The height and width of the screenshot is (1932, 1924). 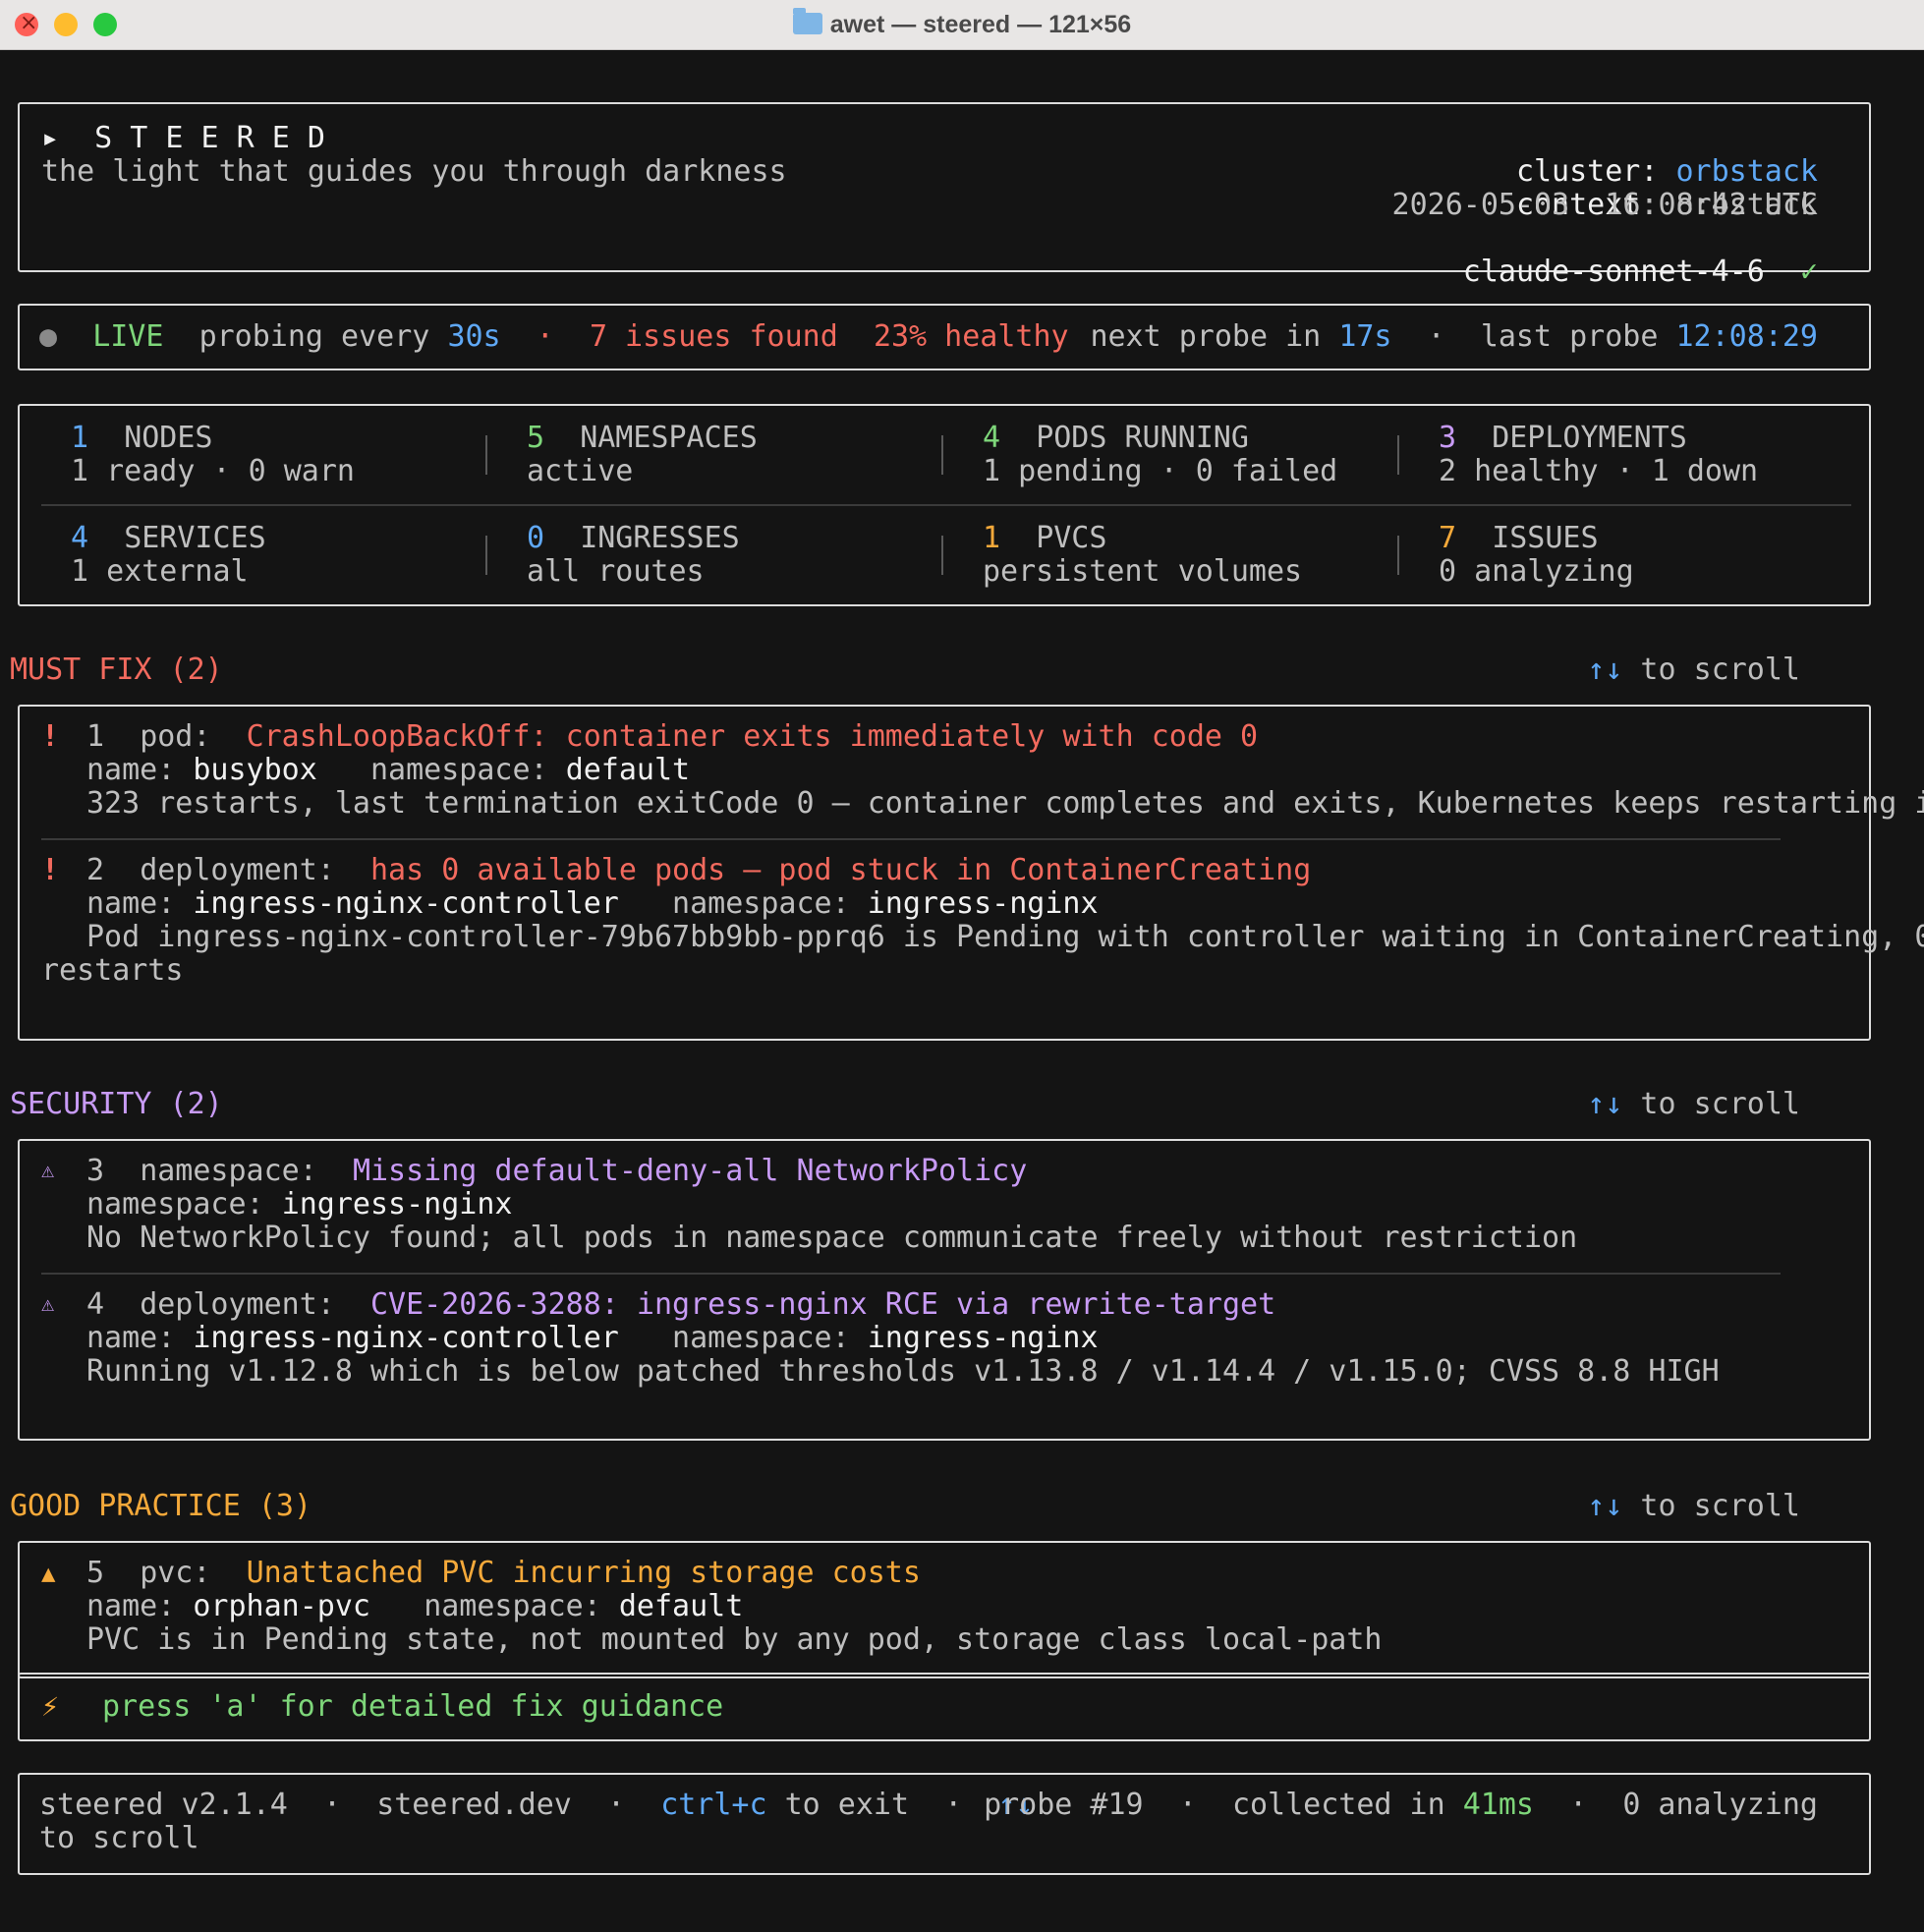 What do you see at coordinates (160, 571) in the screenshot?
I see `stat-subtext: 1 external` at bounding box center [160, 571].